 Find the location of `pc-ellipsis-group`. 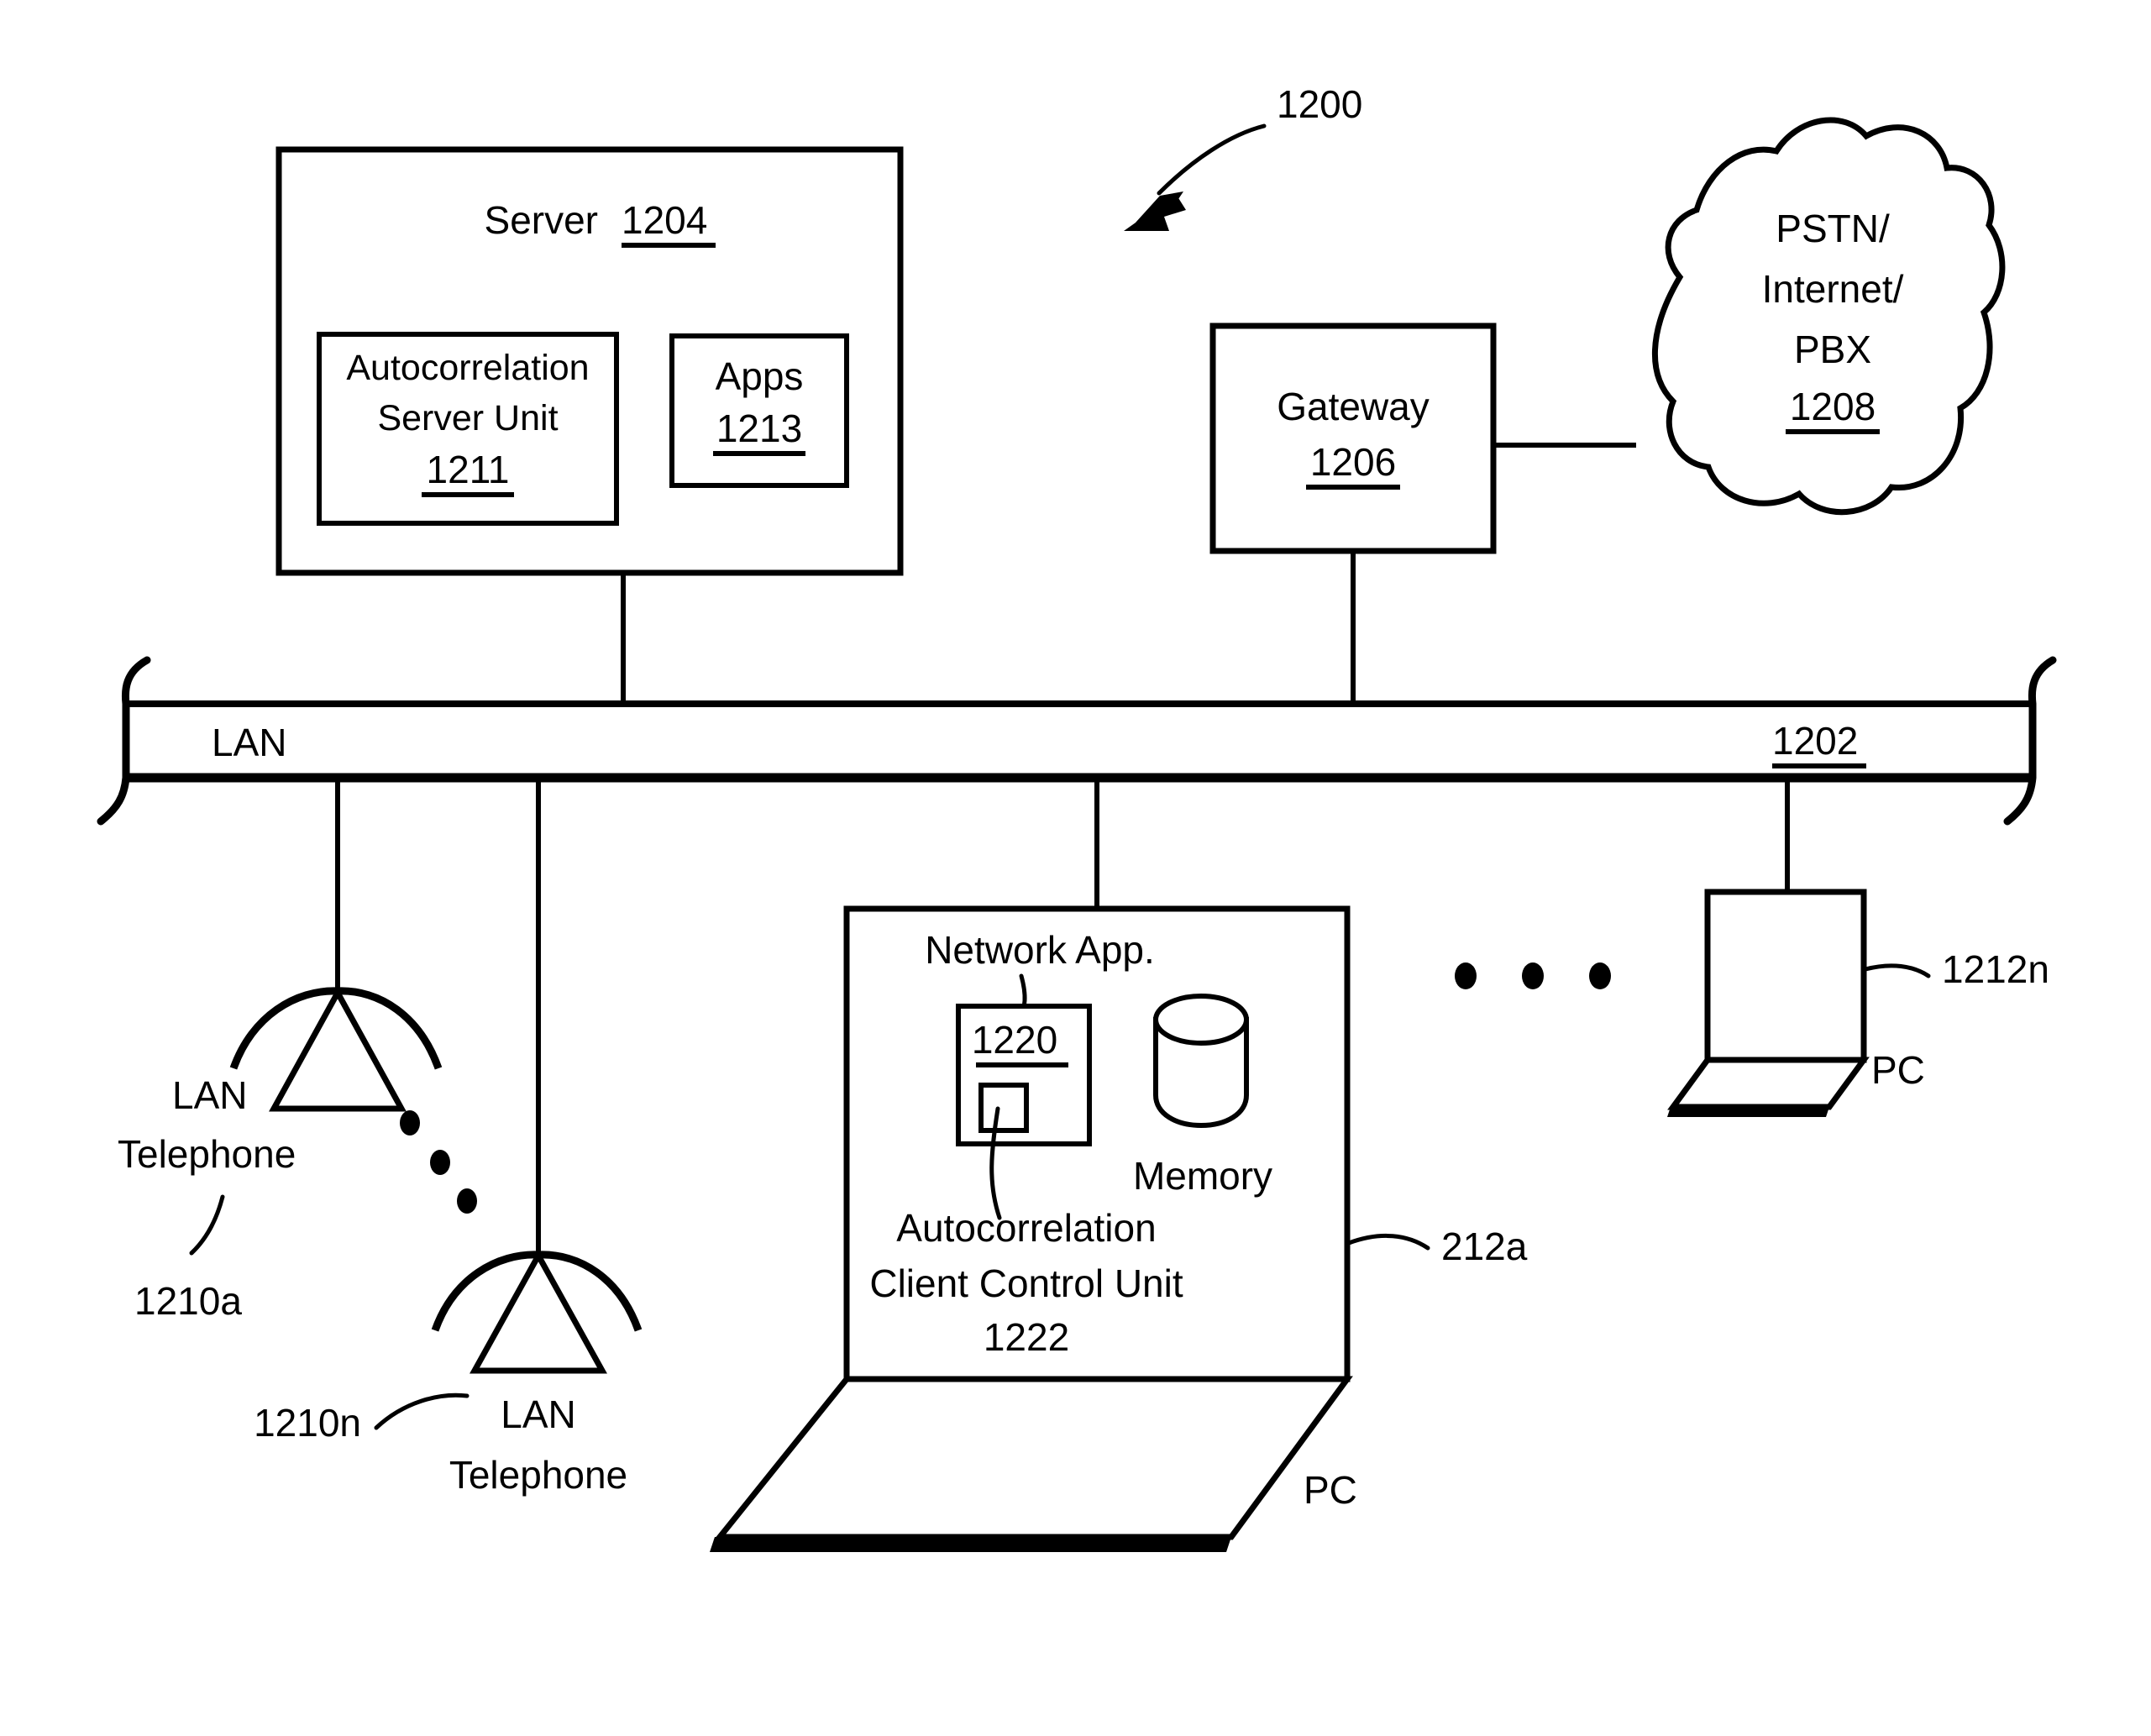

pc-ellipsis-group is located at coordinates (1533, 975).